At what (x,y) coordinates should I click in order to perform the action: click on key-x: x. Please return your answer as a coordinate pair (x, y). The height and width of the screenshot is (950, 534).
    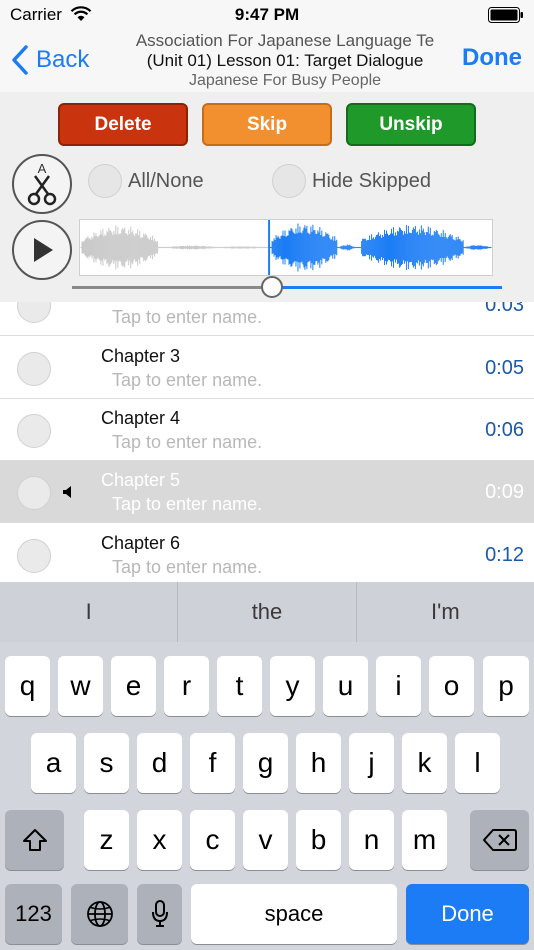
    Looking at the image, I should click on (159, 840).